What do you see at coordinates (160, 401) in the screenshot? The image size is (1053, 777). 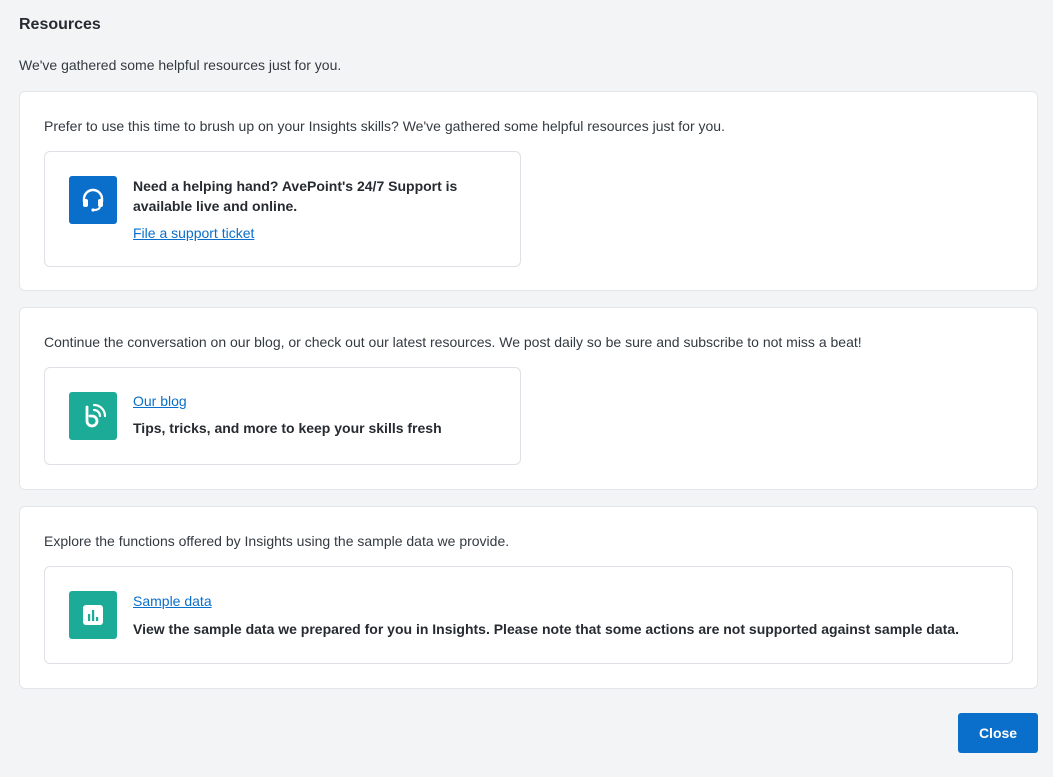 I see `our-blog-link: Our blog` at bounding box center [160, 401].